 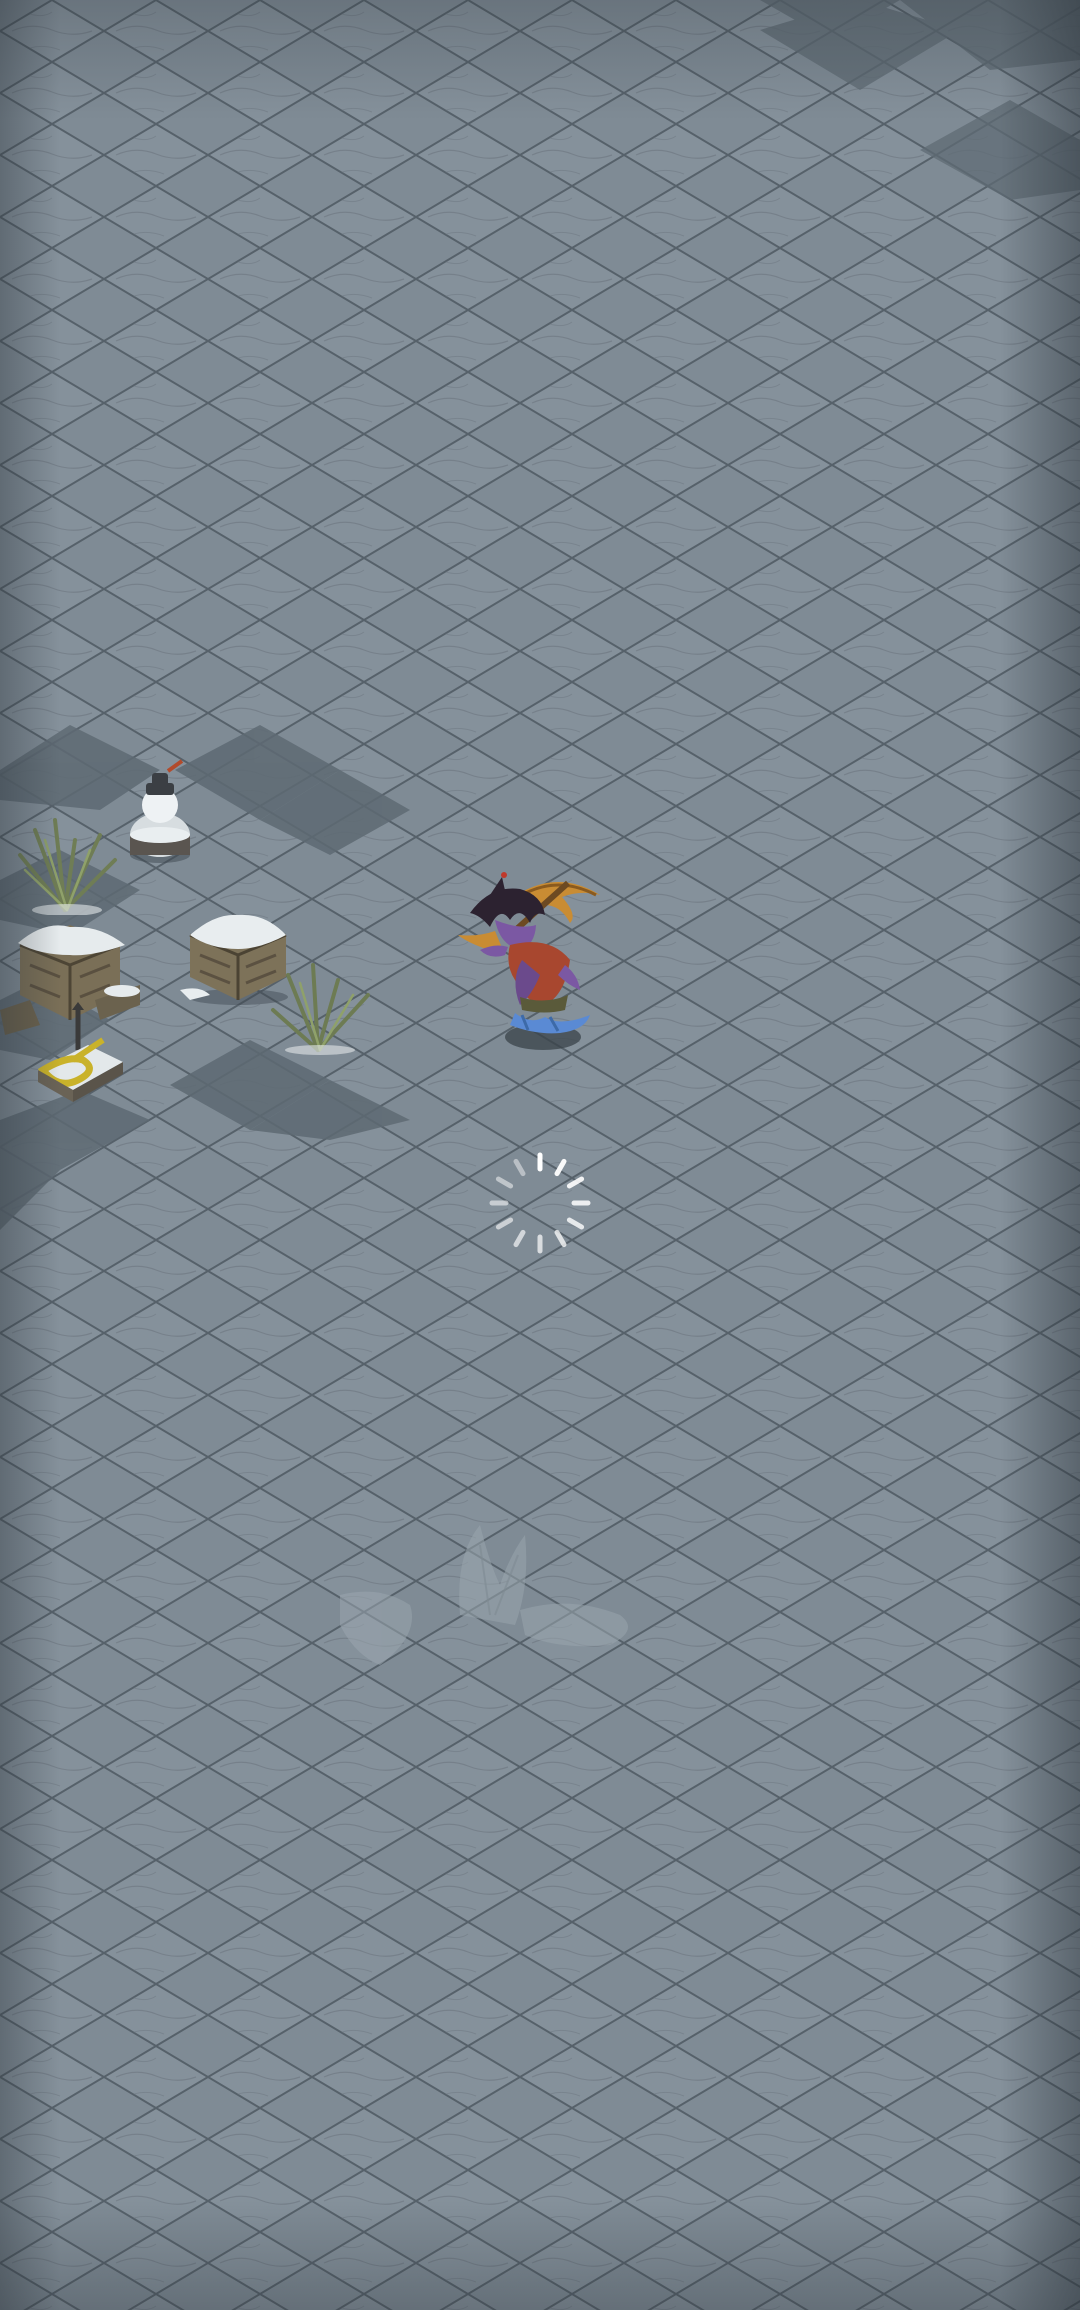 What do you see at coordinates (78, 1052) in the screenshot?
I see `lever-icon` at bounding box center [78, 1052].